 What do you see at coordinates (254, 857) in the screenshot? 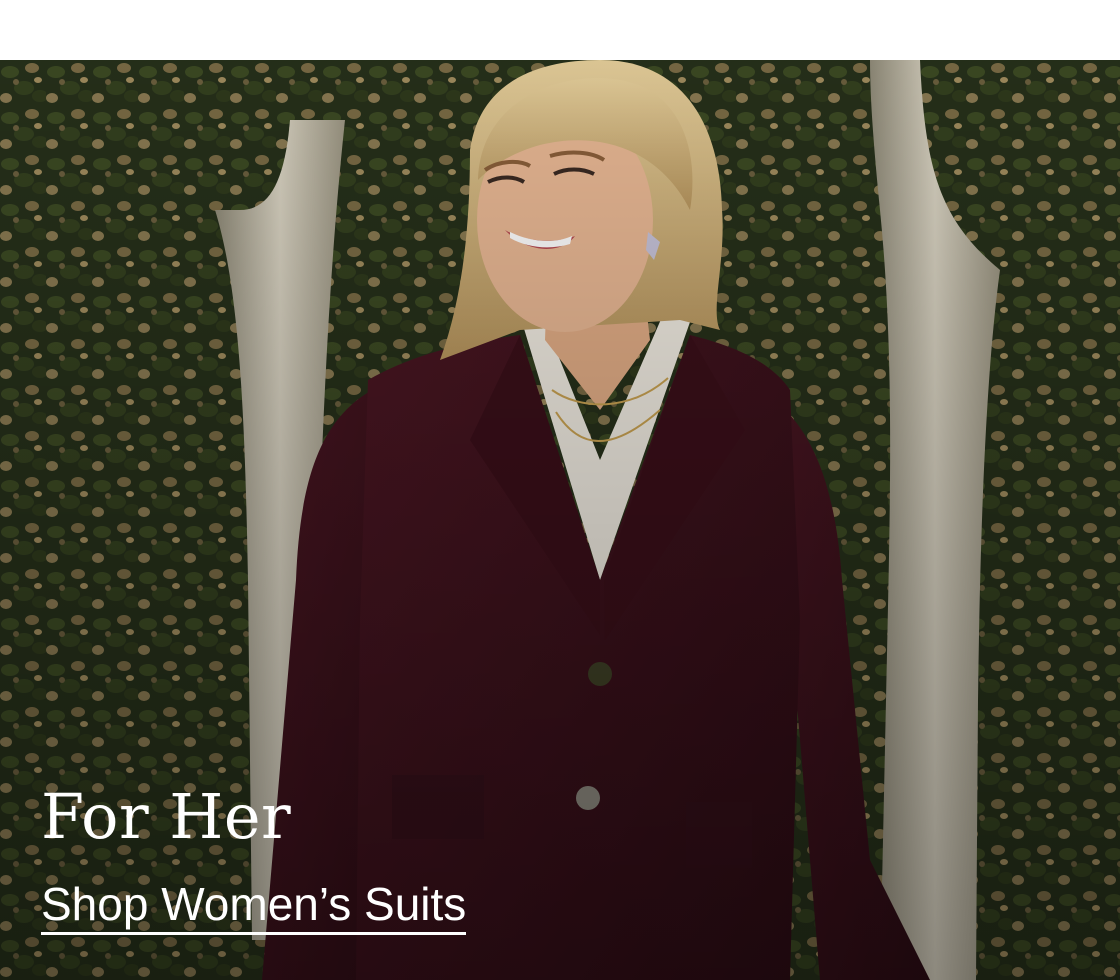
I see `hero-text-block: For Her Shop Women’s Suits` at bounding box center [254, 857].